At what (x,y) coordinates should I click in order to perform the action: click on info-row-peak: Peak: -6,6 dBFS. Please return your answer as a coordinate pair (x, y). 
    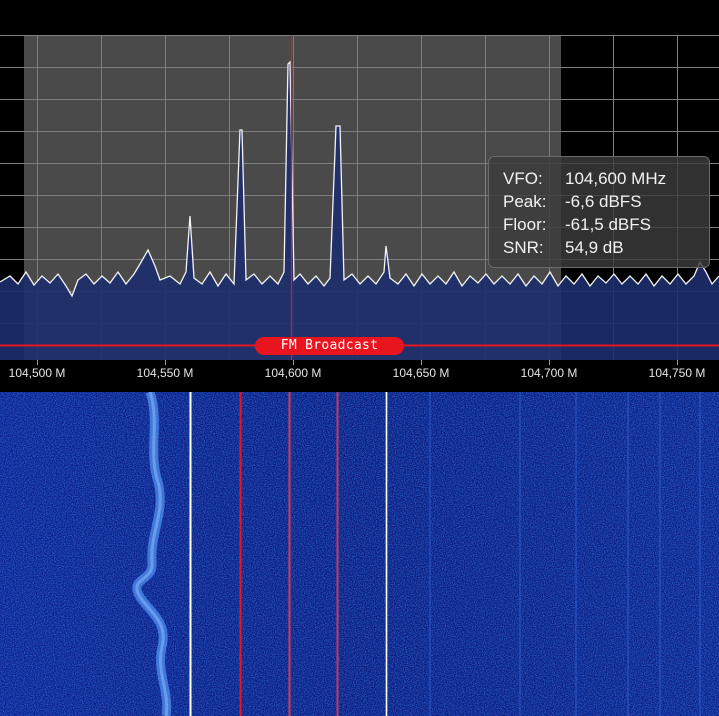
    Looking at the image, I should click on (606, 201).